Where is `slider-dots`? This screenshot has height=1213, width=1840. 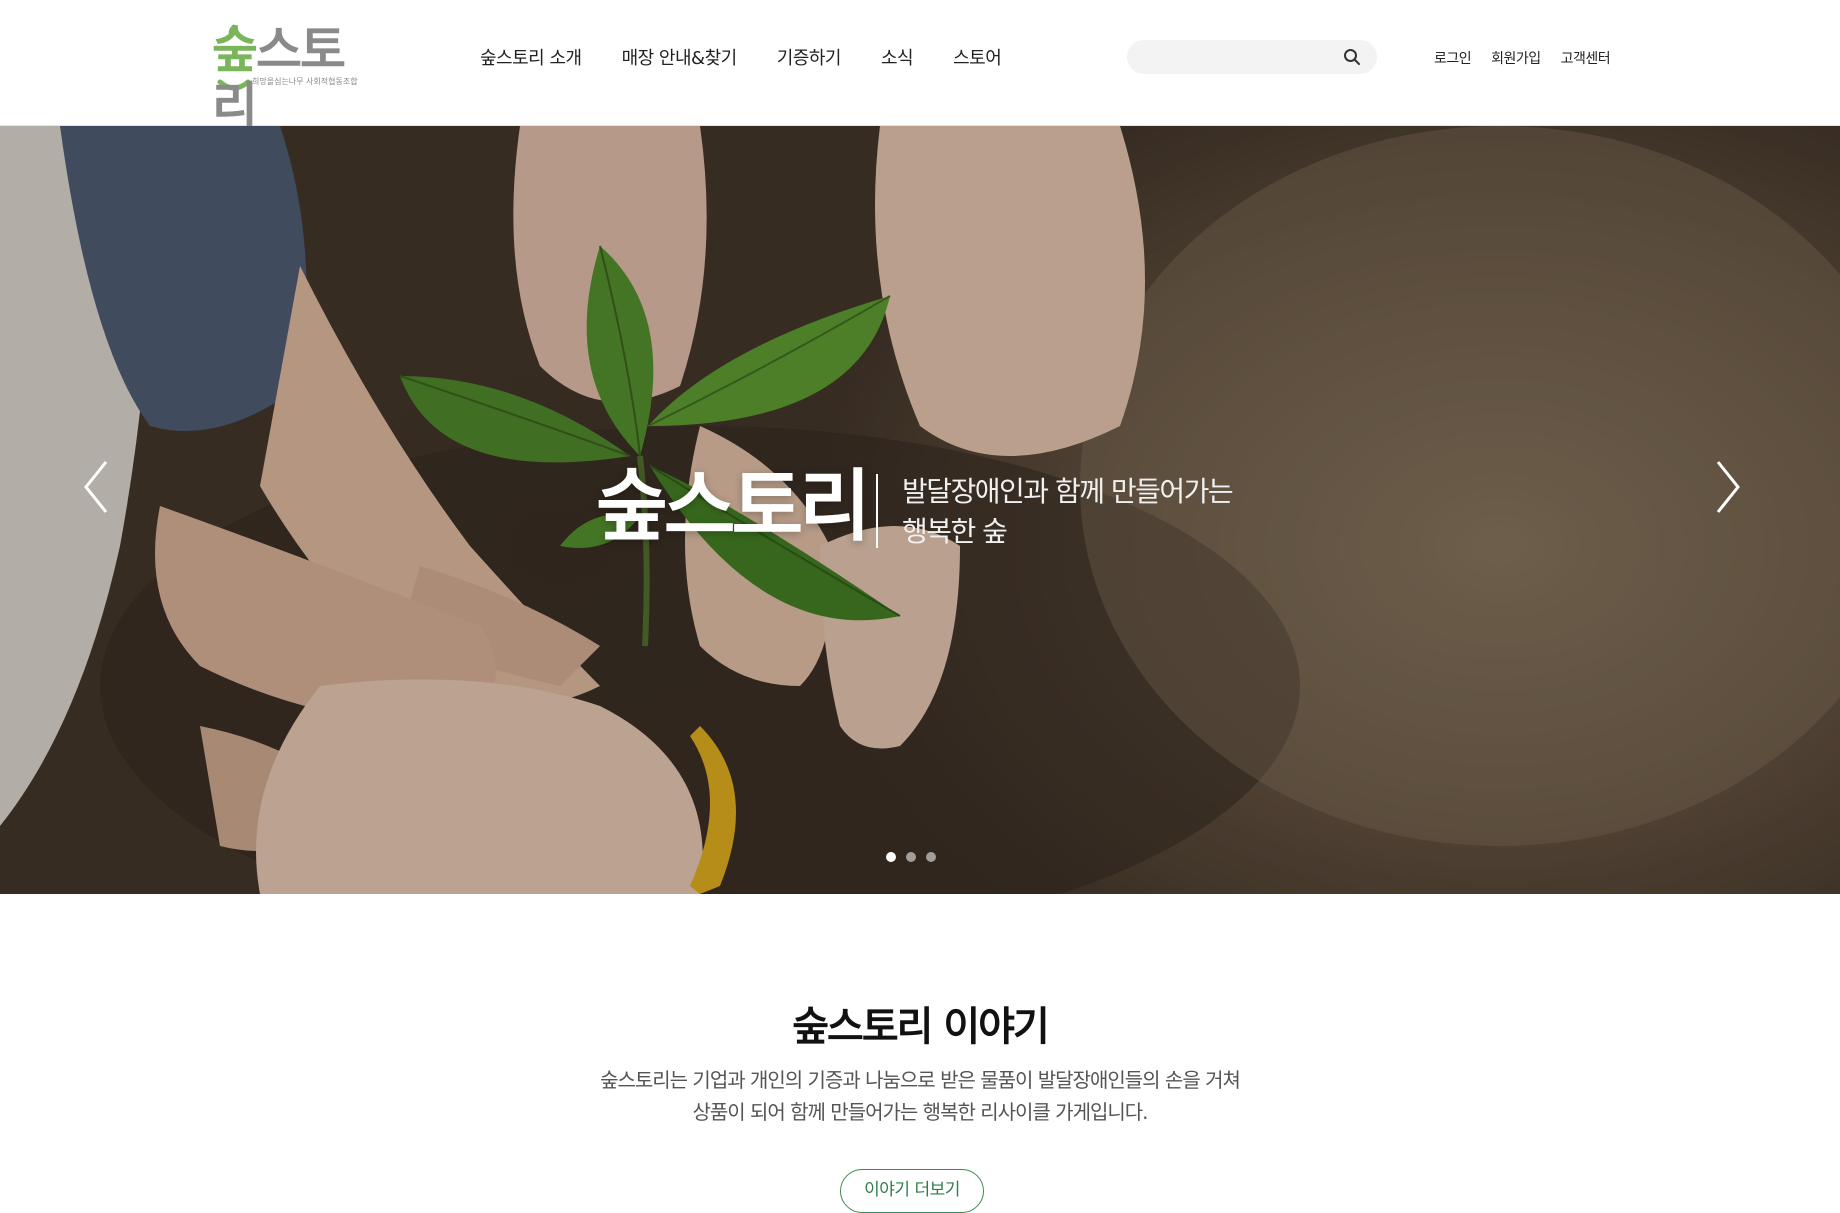
slider-dots is located at coordinates (916, 857).